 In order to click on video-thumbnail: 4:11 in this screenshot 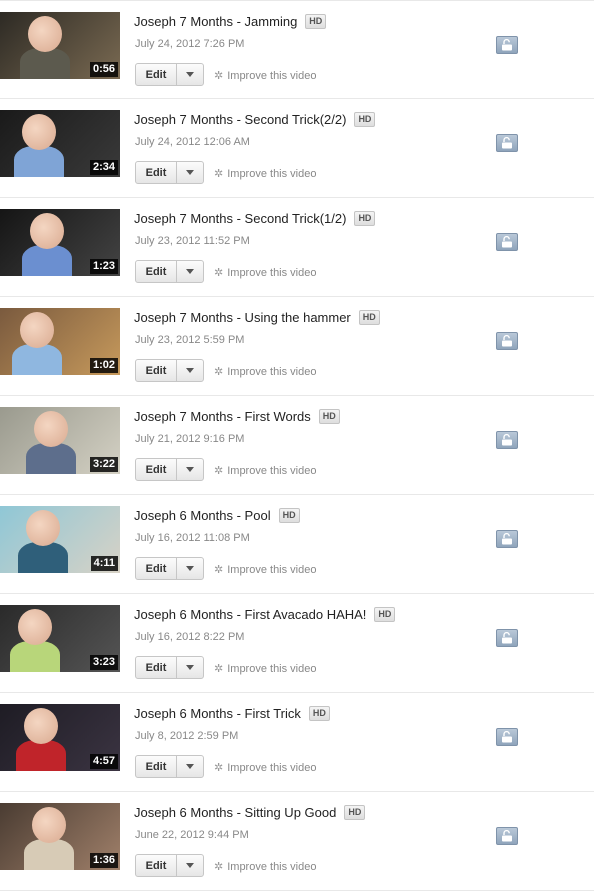, I will do `click(60, 539)`.